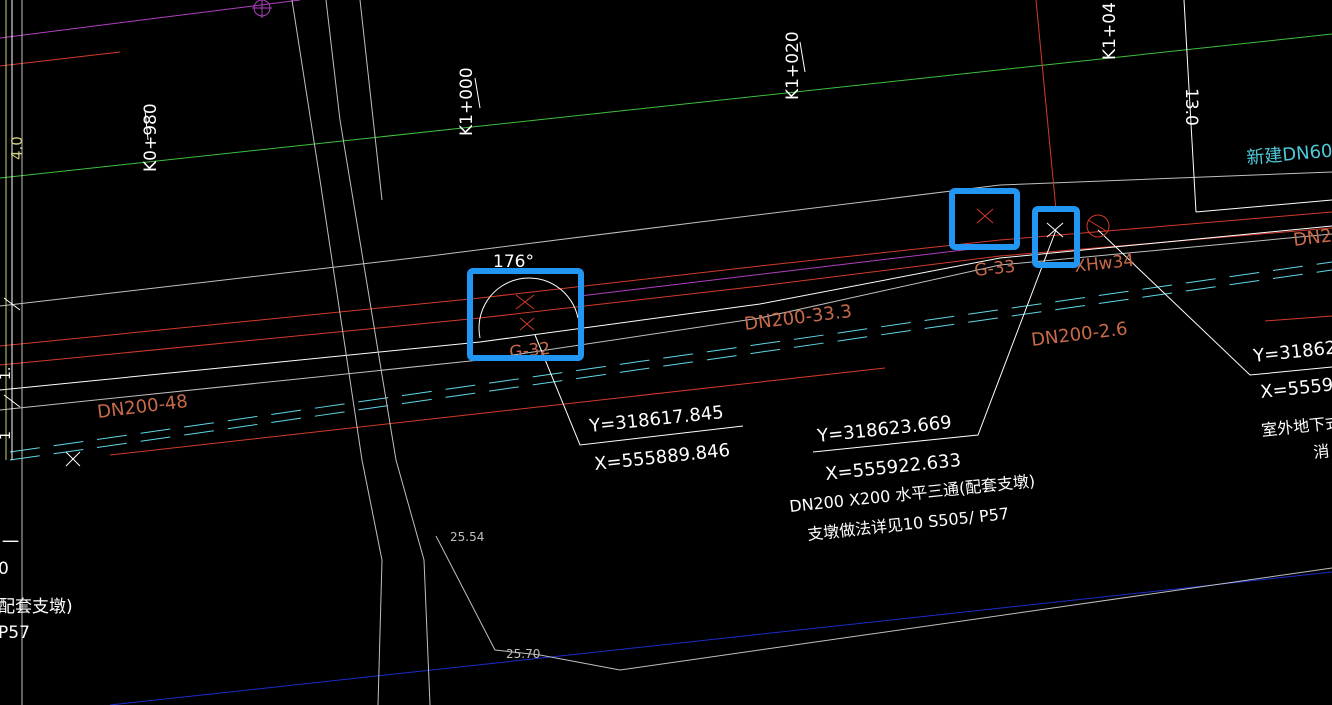 This screenshot has height=705, width=1332. What do you see at coordinates (7, 373) in the screenshot?
I see `dimension-left-1: 1.` at bounding box center [7, 373].